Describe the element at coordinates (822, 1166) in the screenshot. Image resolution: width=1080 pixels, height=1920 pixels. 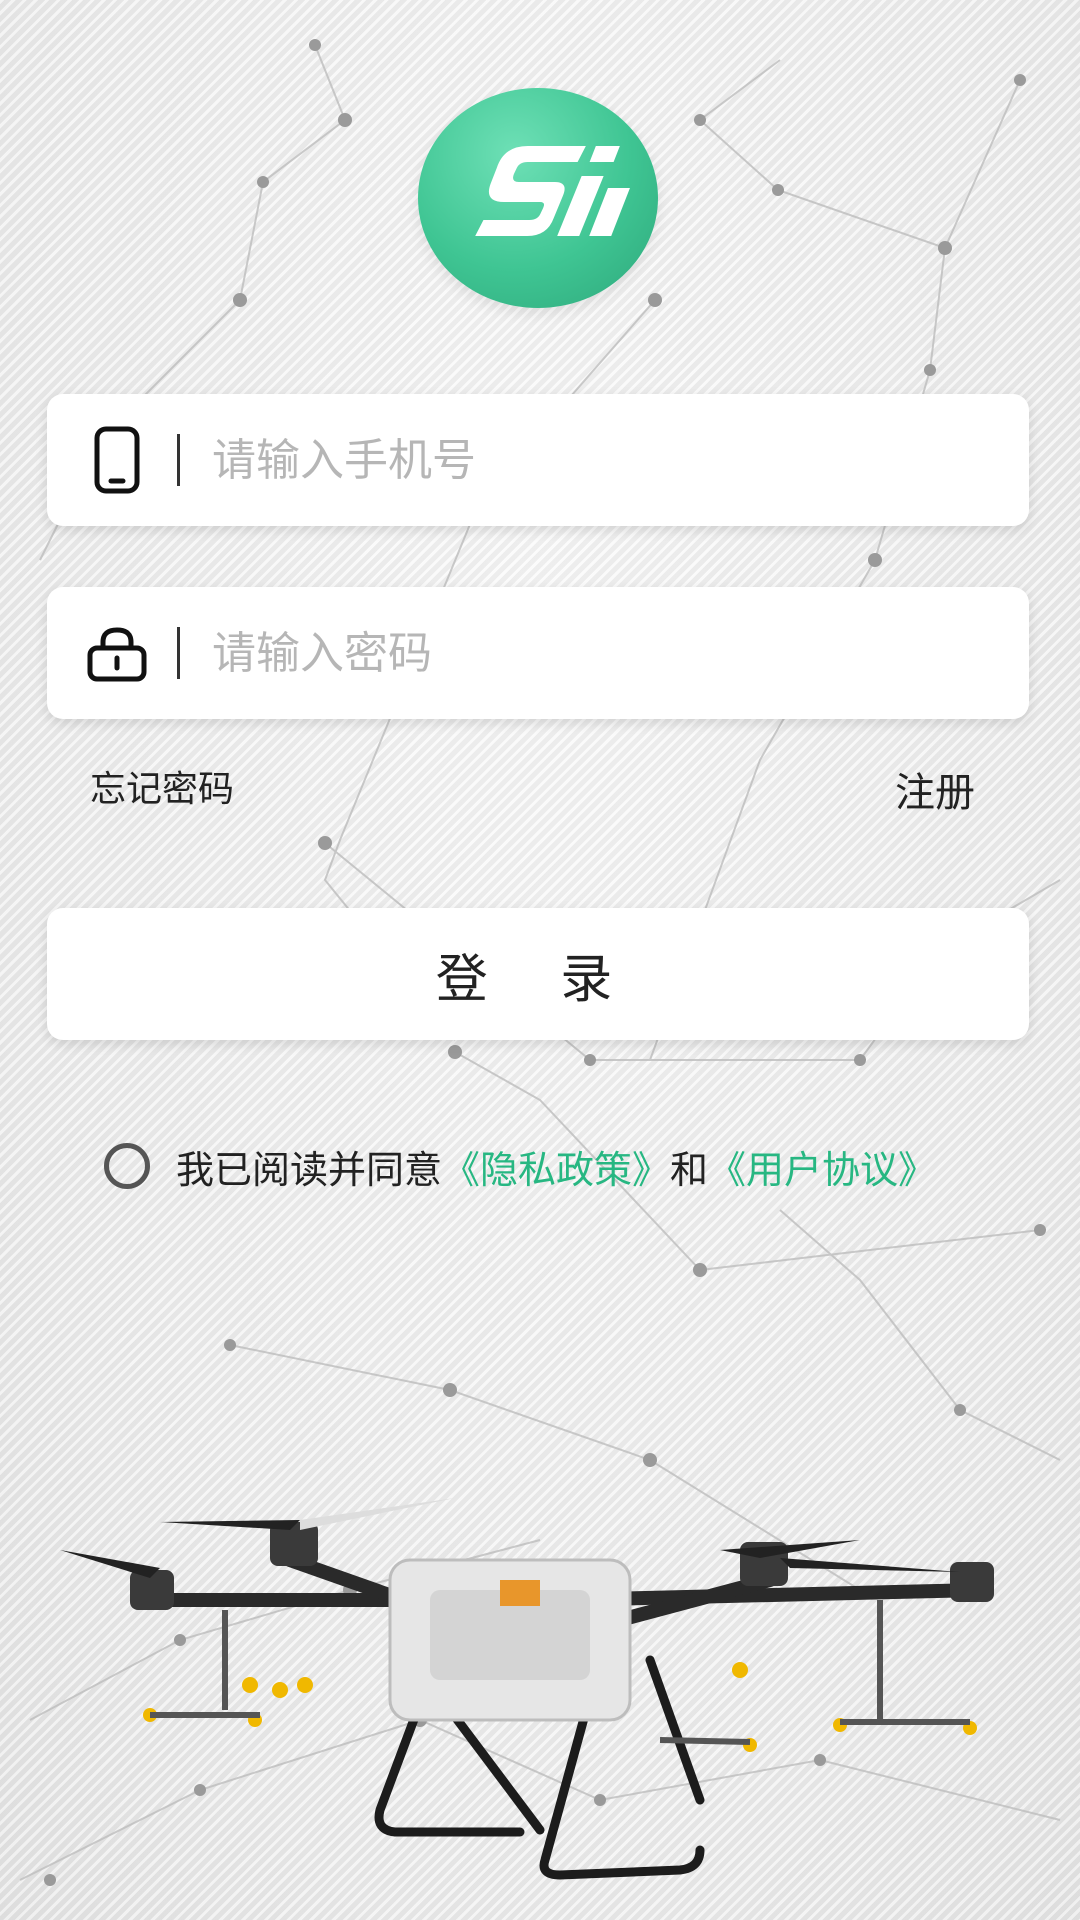
I see `user-agreement-link: 《用户协议》` at that location.